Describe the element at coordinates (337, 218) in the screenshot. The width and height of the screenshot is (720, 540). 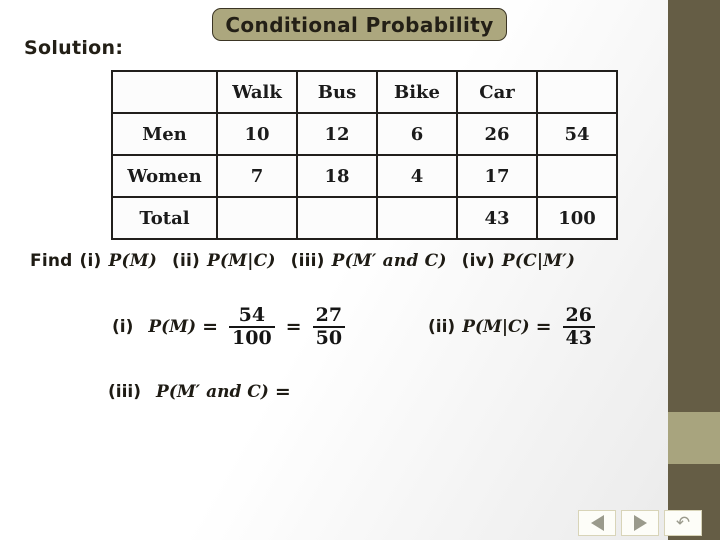
I see `cell-total-bus` at that location.